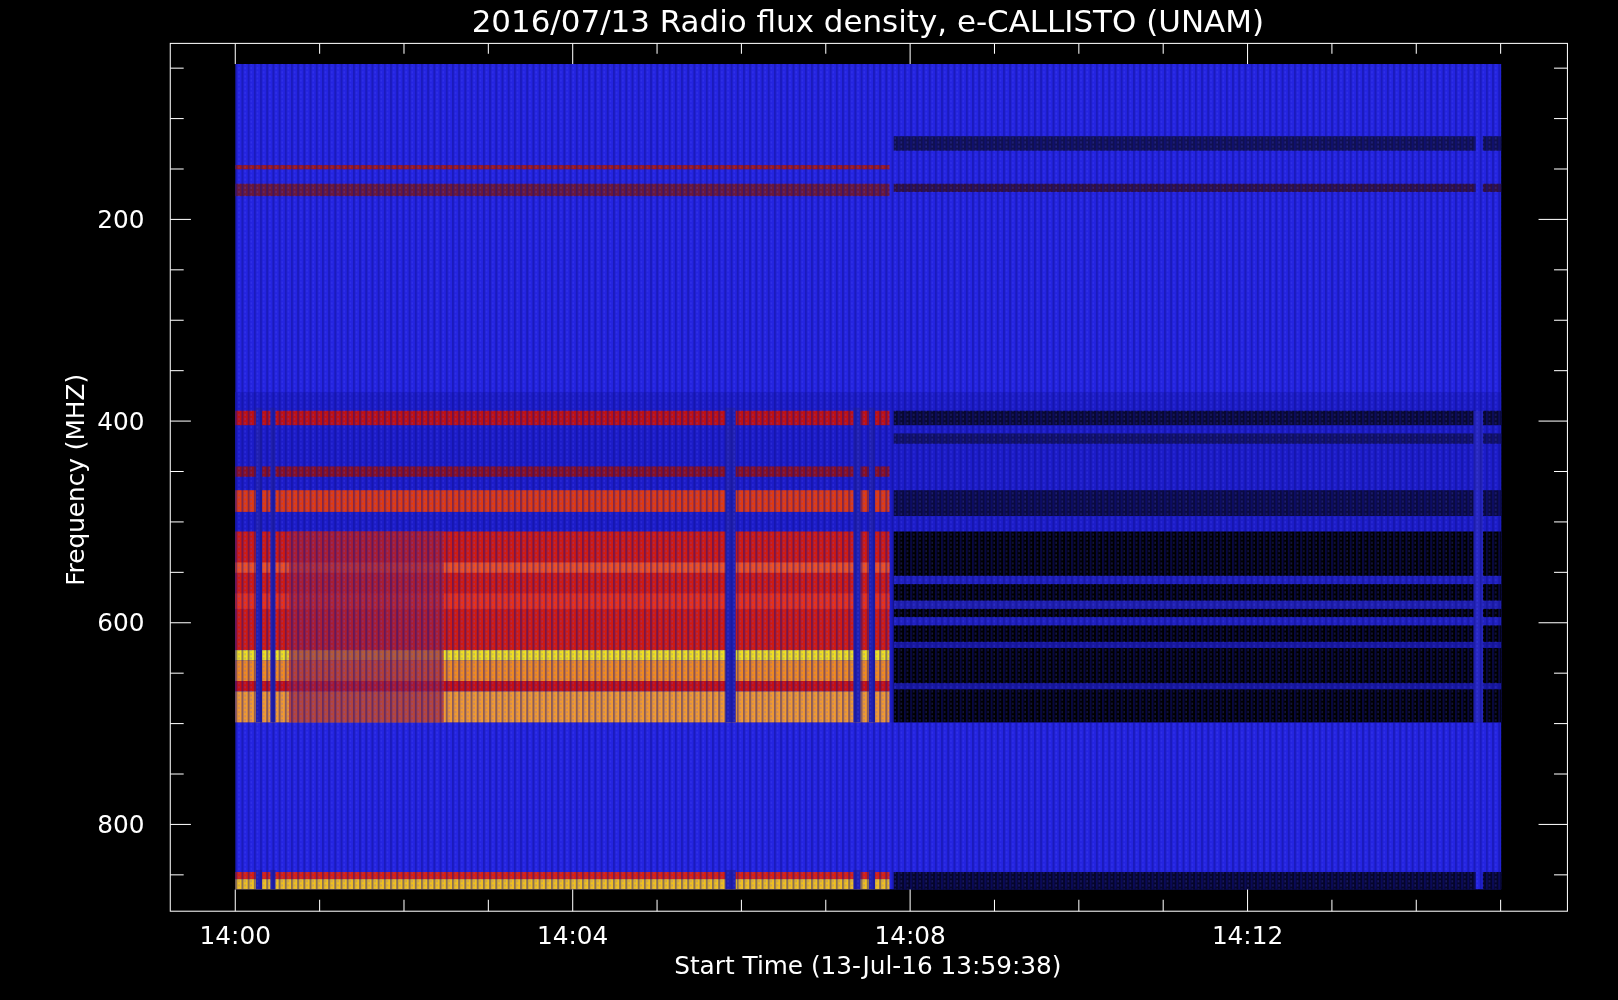 This screenshot has height=1000, width=1618. I want to click on y-tick-label: 400, so click(121, 421).